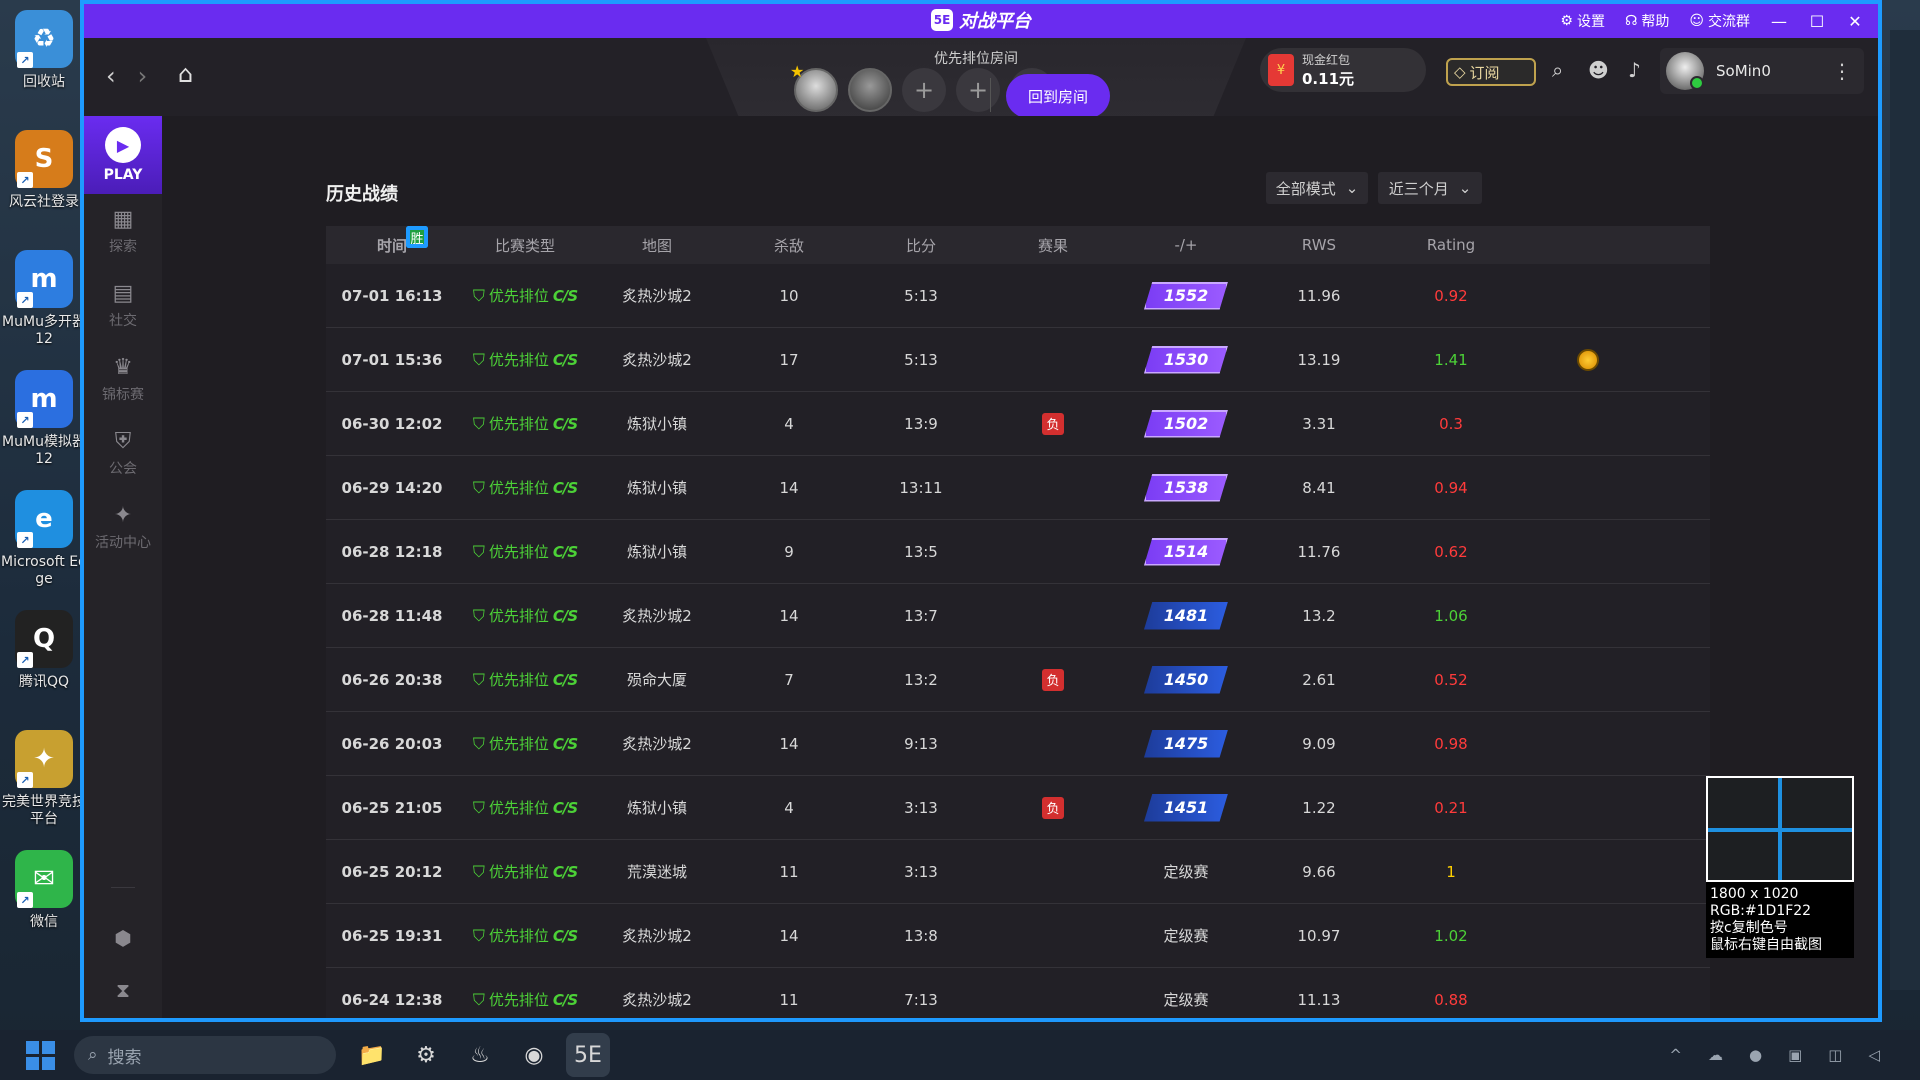 This screenshot has height=1080, width=1920. Describe the element at coordinates (1779, 21) in the screenshot. I see `minimize-button: —` at that location.